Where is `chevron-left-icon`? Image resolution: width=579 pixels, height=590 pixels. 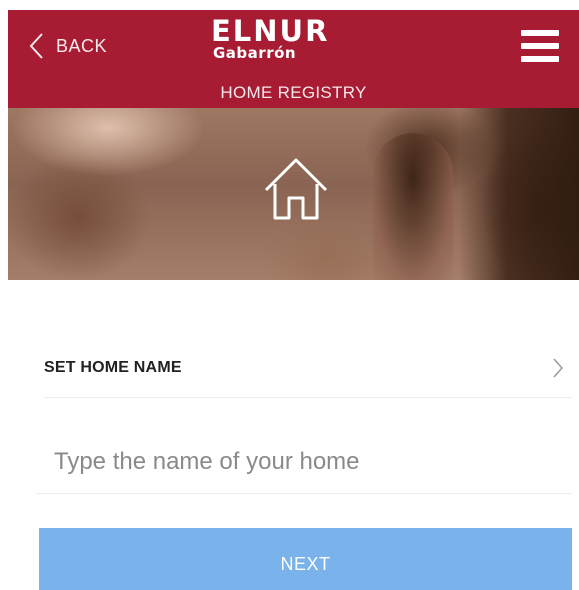
chevron-left-icon is located at coordinates (36, 46).